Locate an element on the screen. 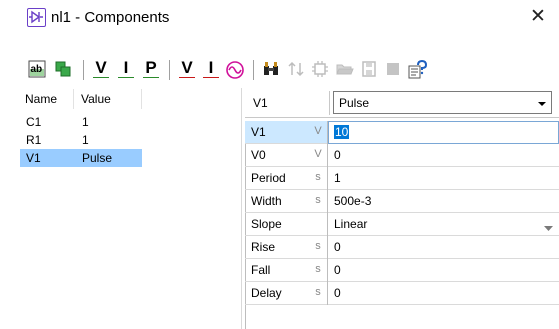  sort-icon is located at coordinates (296, 70).